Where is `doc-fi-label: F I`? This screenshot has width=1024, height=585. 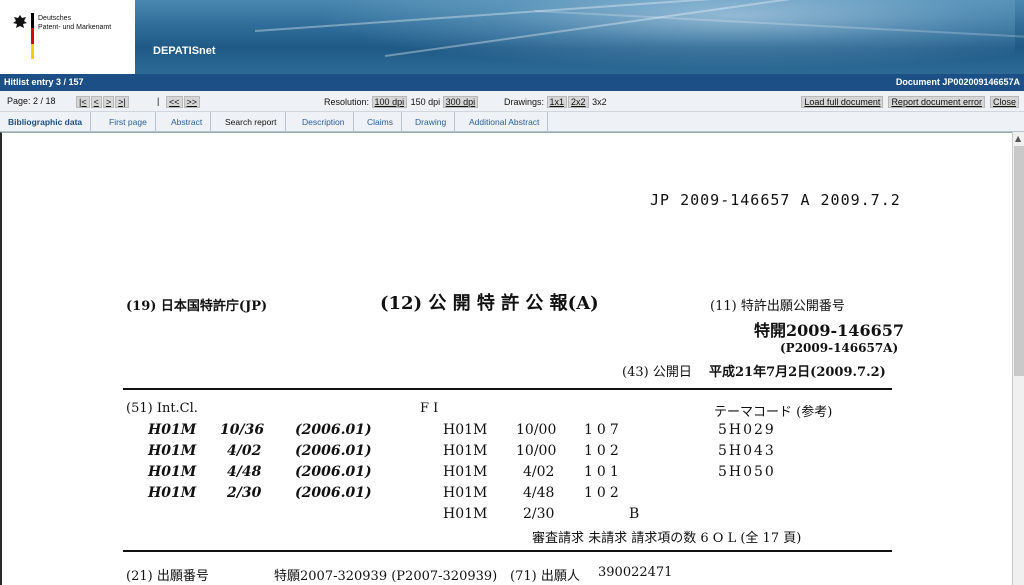 doc-fi-label: F I is located at coordinates (429, 408).